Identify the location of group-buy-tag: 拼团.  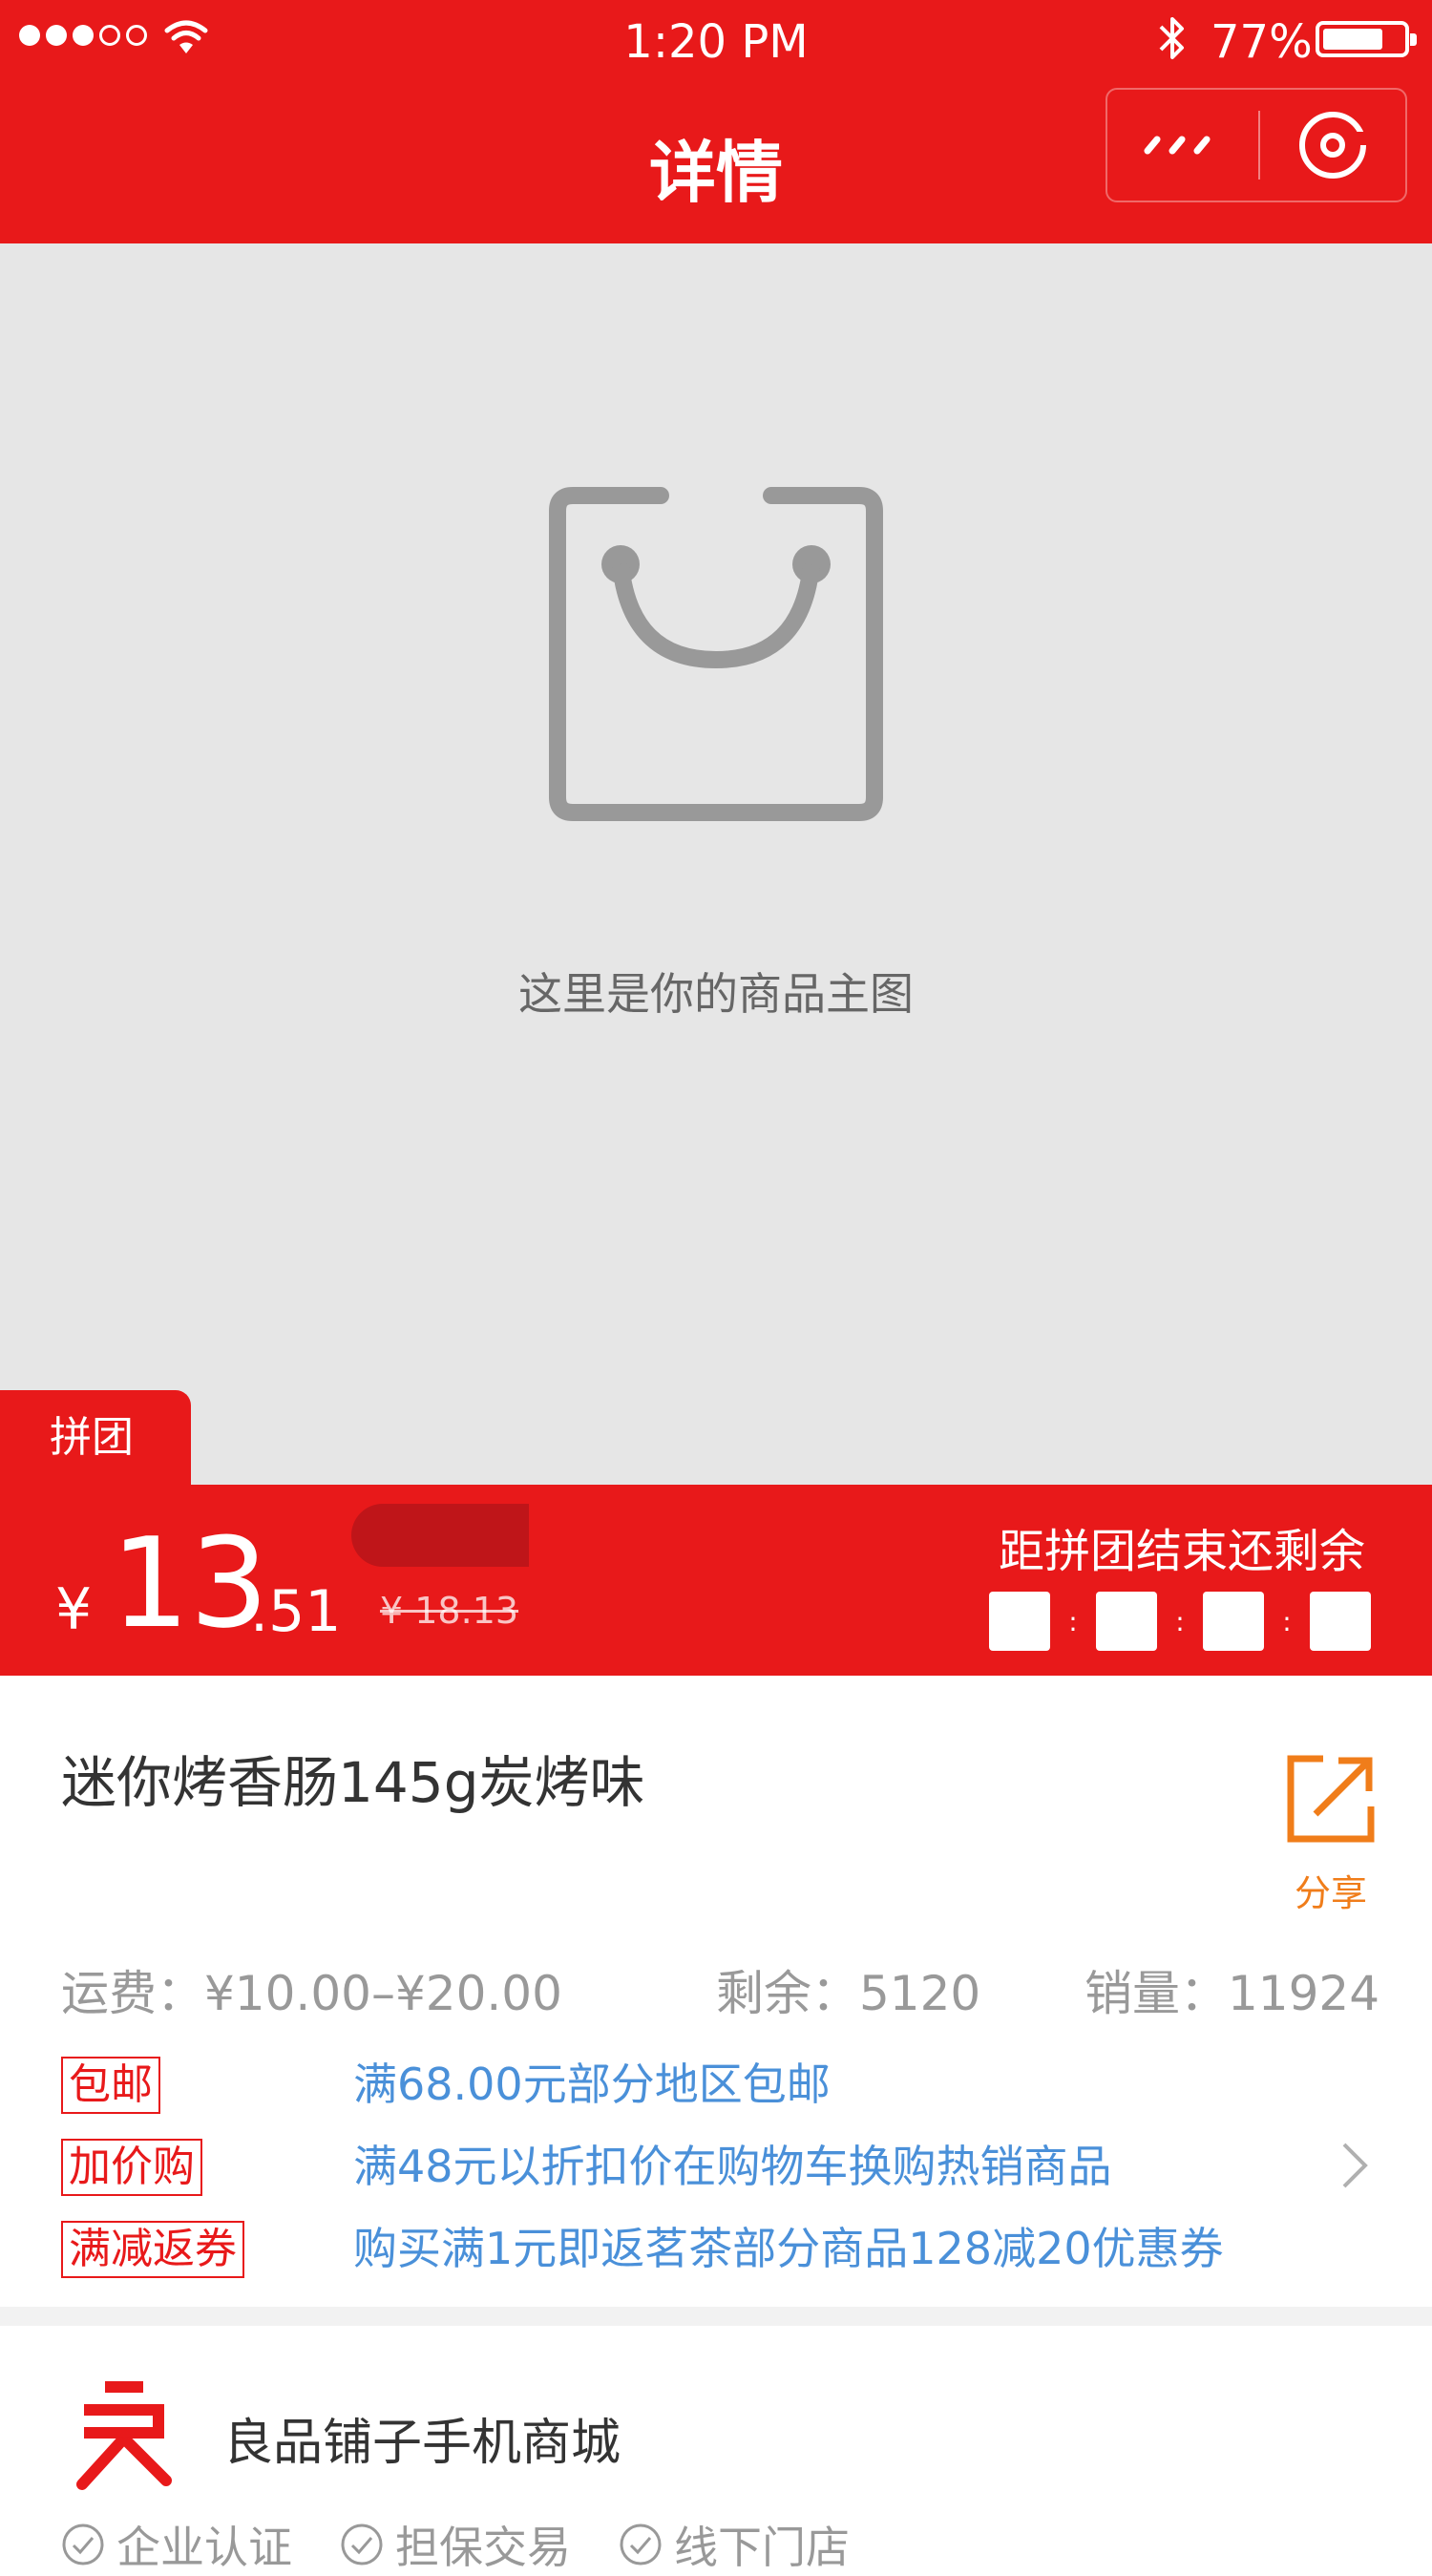
(95, 1438).